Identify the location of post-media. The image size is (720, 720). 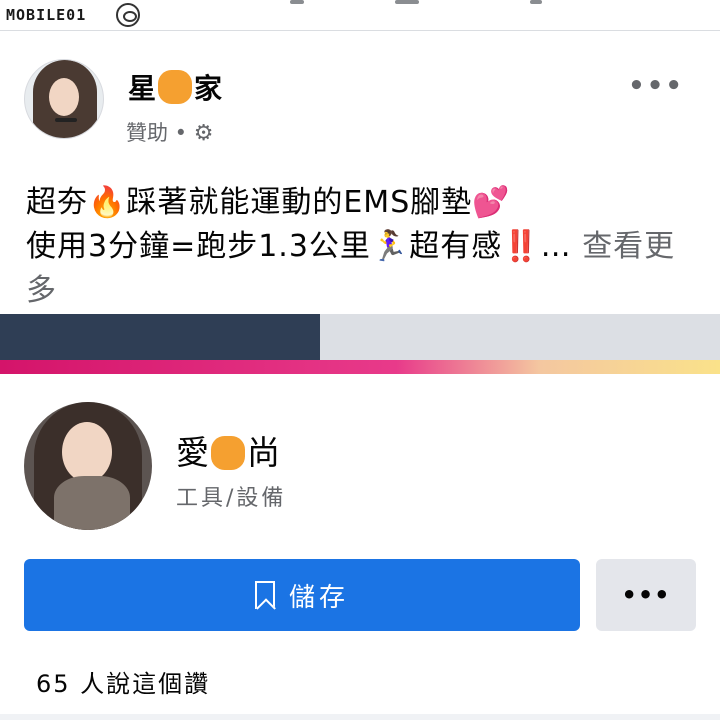
(360, 344).